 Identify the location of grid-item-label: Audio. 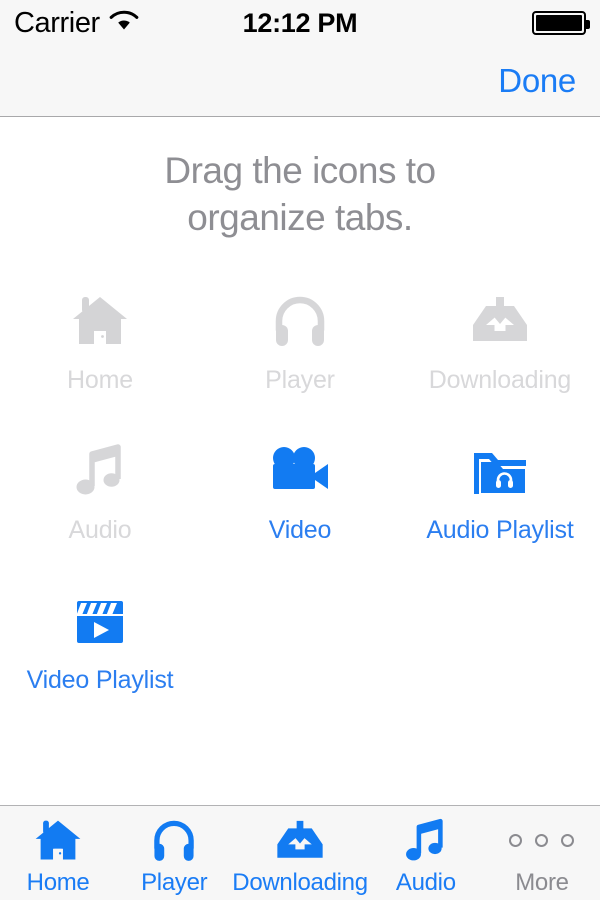
(100, 529).